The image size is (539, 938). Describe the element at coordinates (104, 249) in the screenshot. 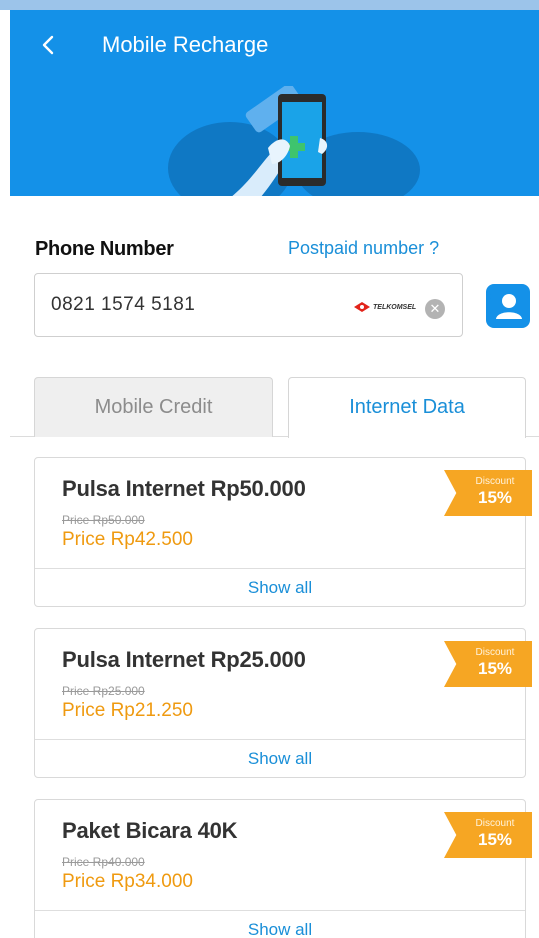

I see `phone-number-label: Phone Number` at that location.